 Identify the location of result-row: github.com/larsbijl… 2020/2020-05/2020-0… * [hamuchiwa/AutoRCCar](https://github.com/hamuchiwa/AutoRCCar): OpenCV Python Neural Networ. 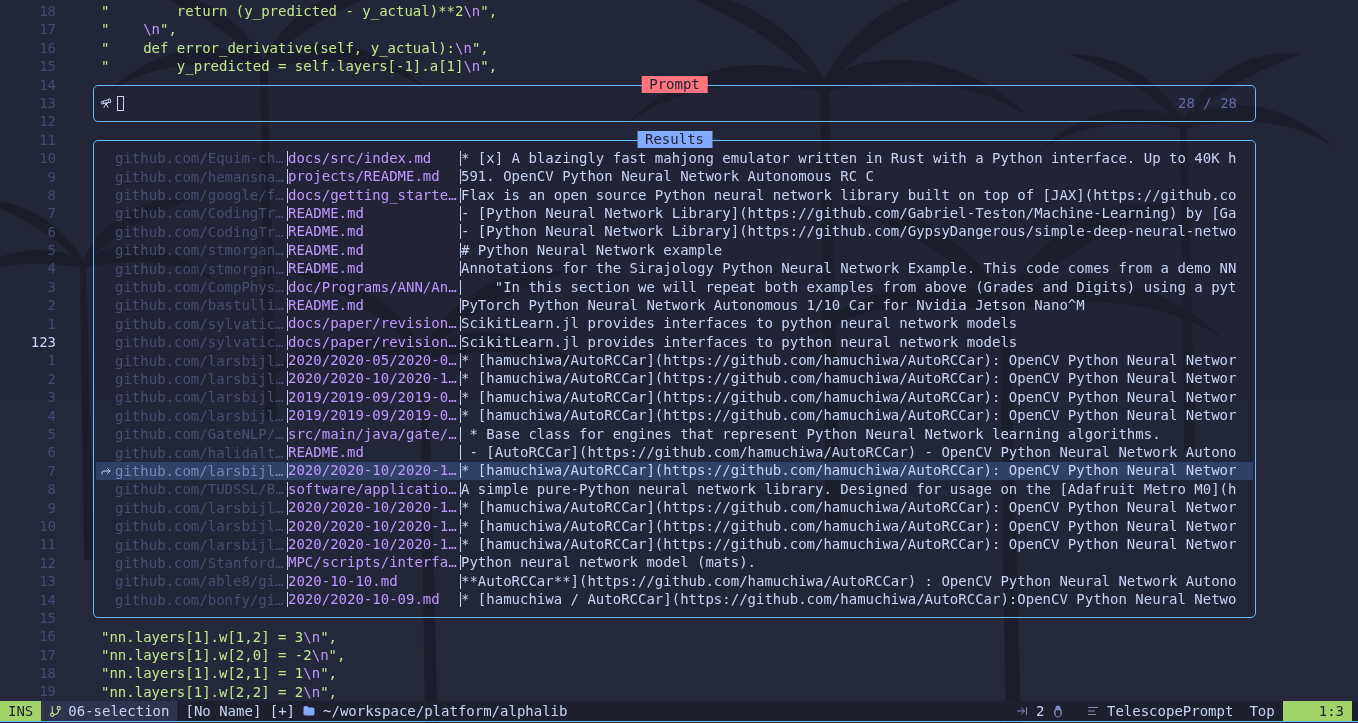
(674, 360).